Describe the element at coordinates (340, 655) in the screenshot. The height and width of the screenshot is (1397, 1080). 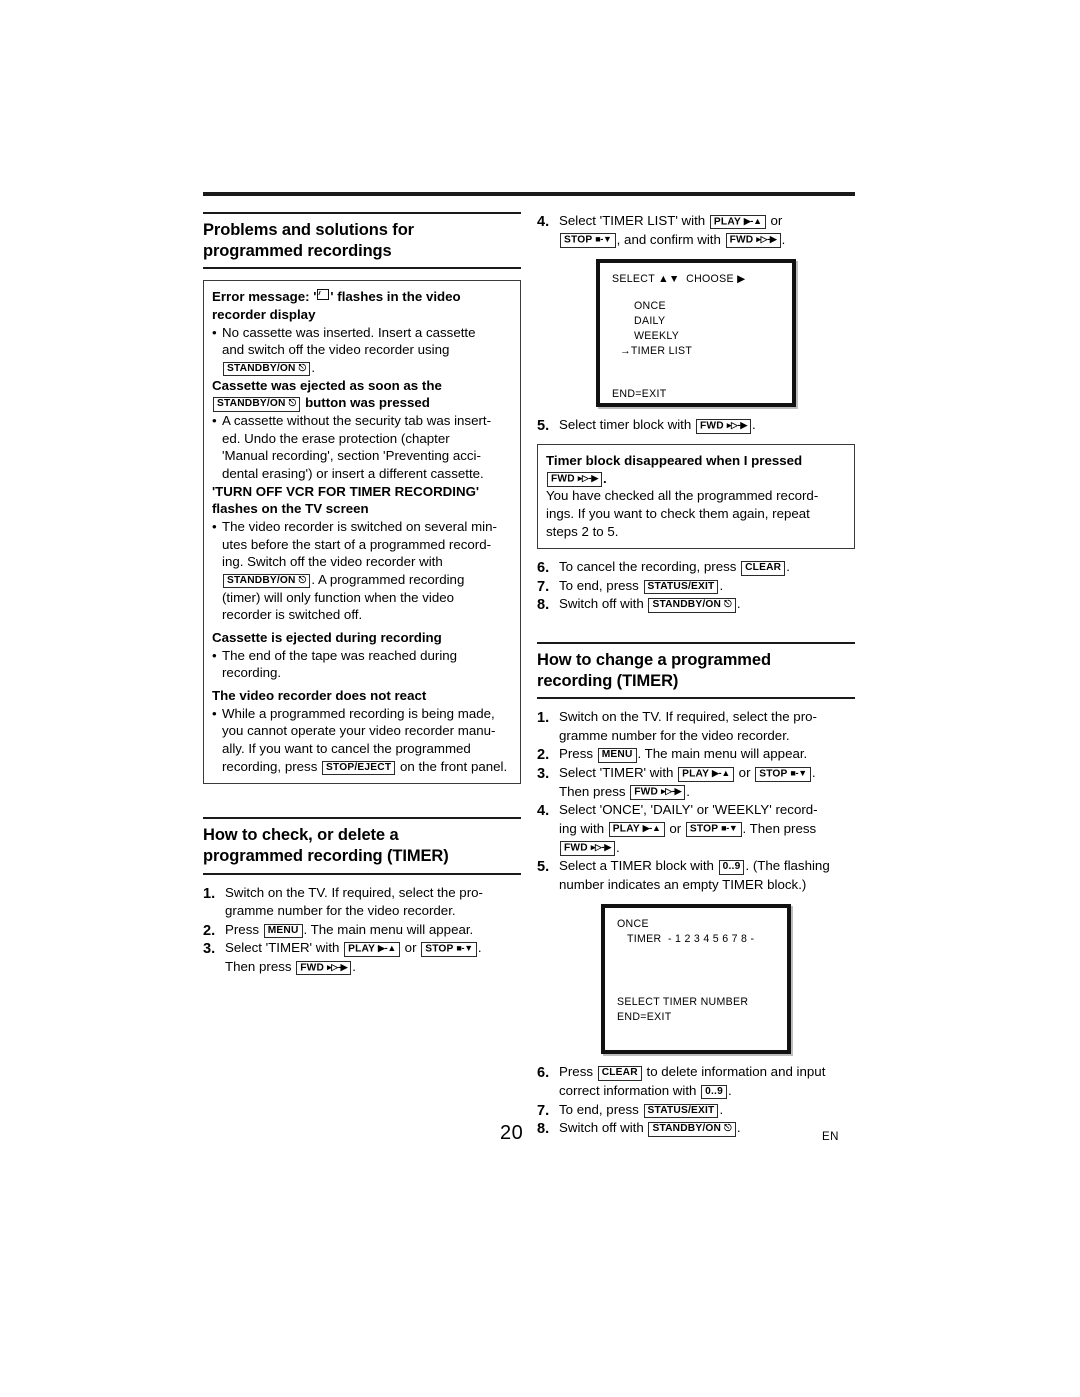
I see `bullet-line: The end of the tape was reached during` at that location.